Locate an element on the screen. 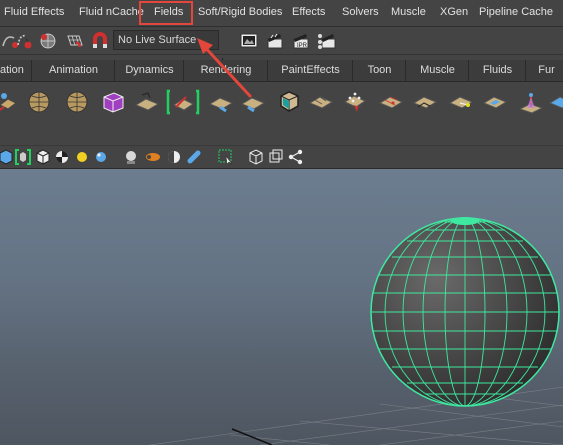 Image resolution: width=563 pixels, height=445 pixels. shelf-icons is located at coordinates (281, 101).